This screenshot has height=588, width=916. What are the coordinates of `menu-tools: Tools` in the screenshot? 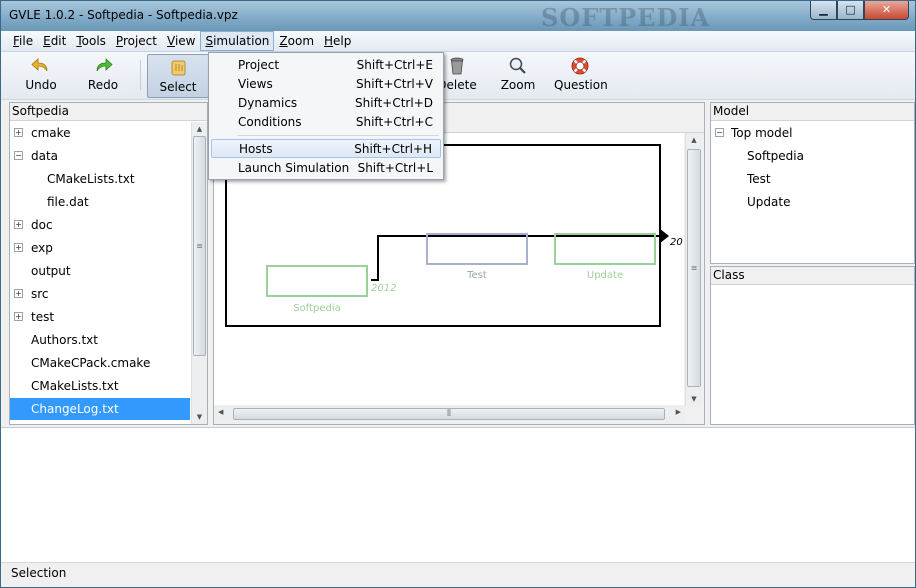 It's located at (91, 41).